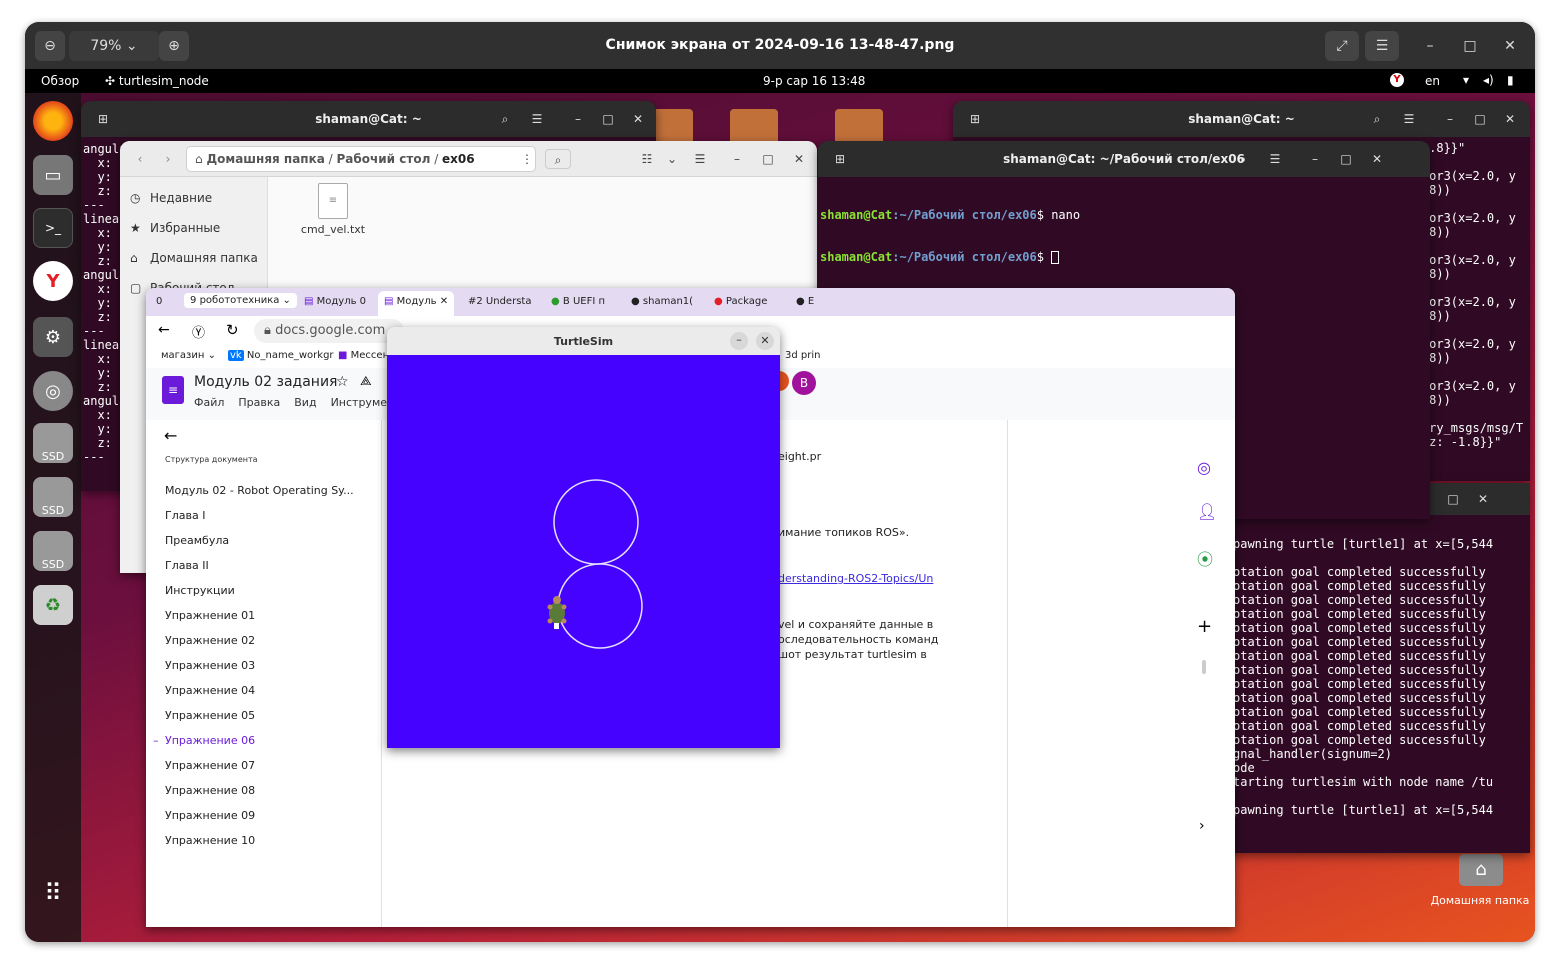 The width and height of the screenshot is (1560, 970). I want to click on outline-item: Упражнение 04, so click(264, 690).